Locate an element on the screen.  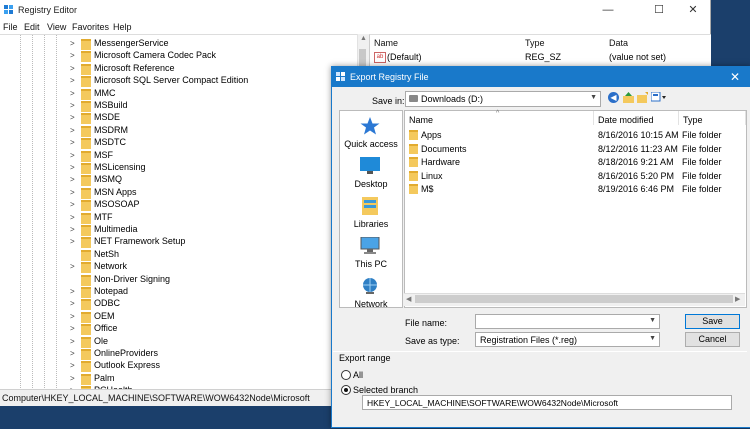
menu-file: File is located at coordinates (10, 27).